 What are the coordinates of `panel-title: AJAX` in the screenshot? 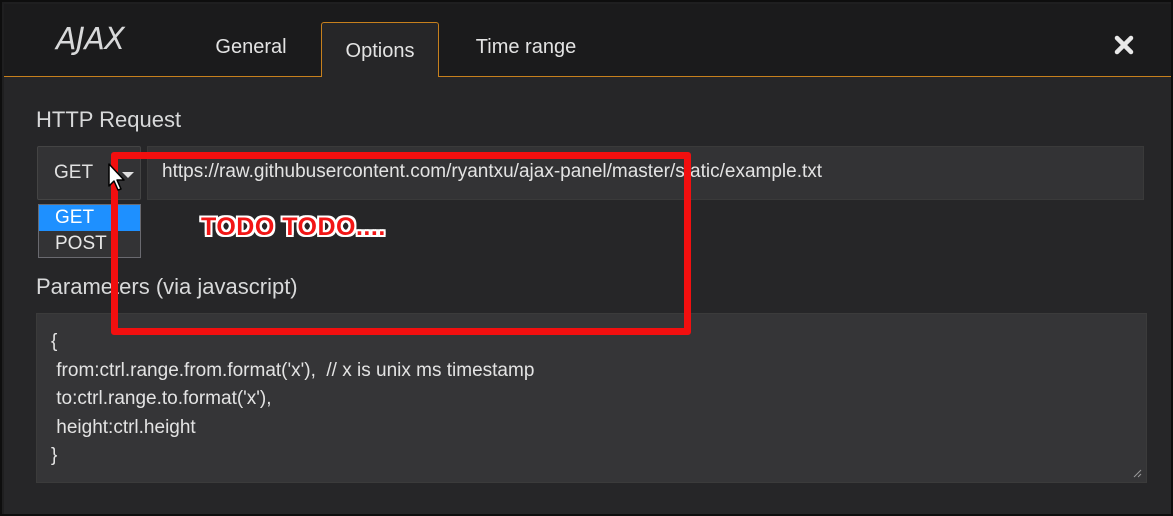 It's located at (90, 39).